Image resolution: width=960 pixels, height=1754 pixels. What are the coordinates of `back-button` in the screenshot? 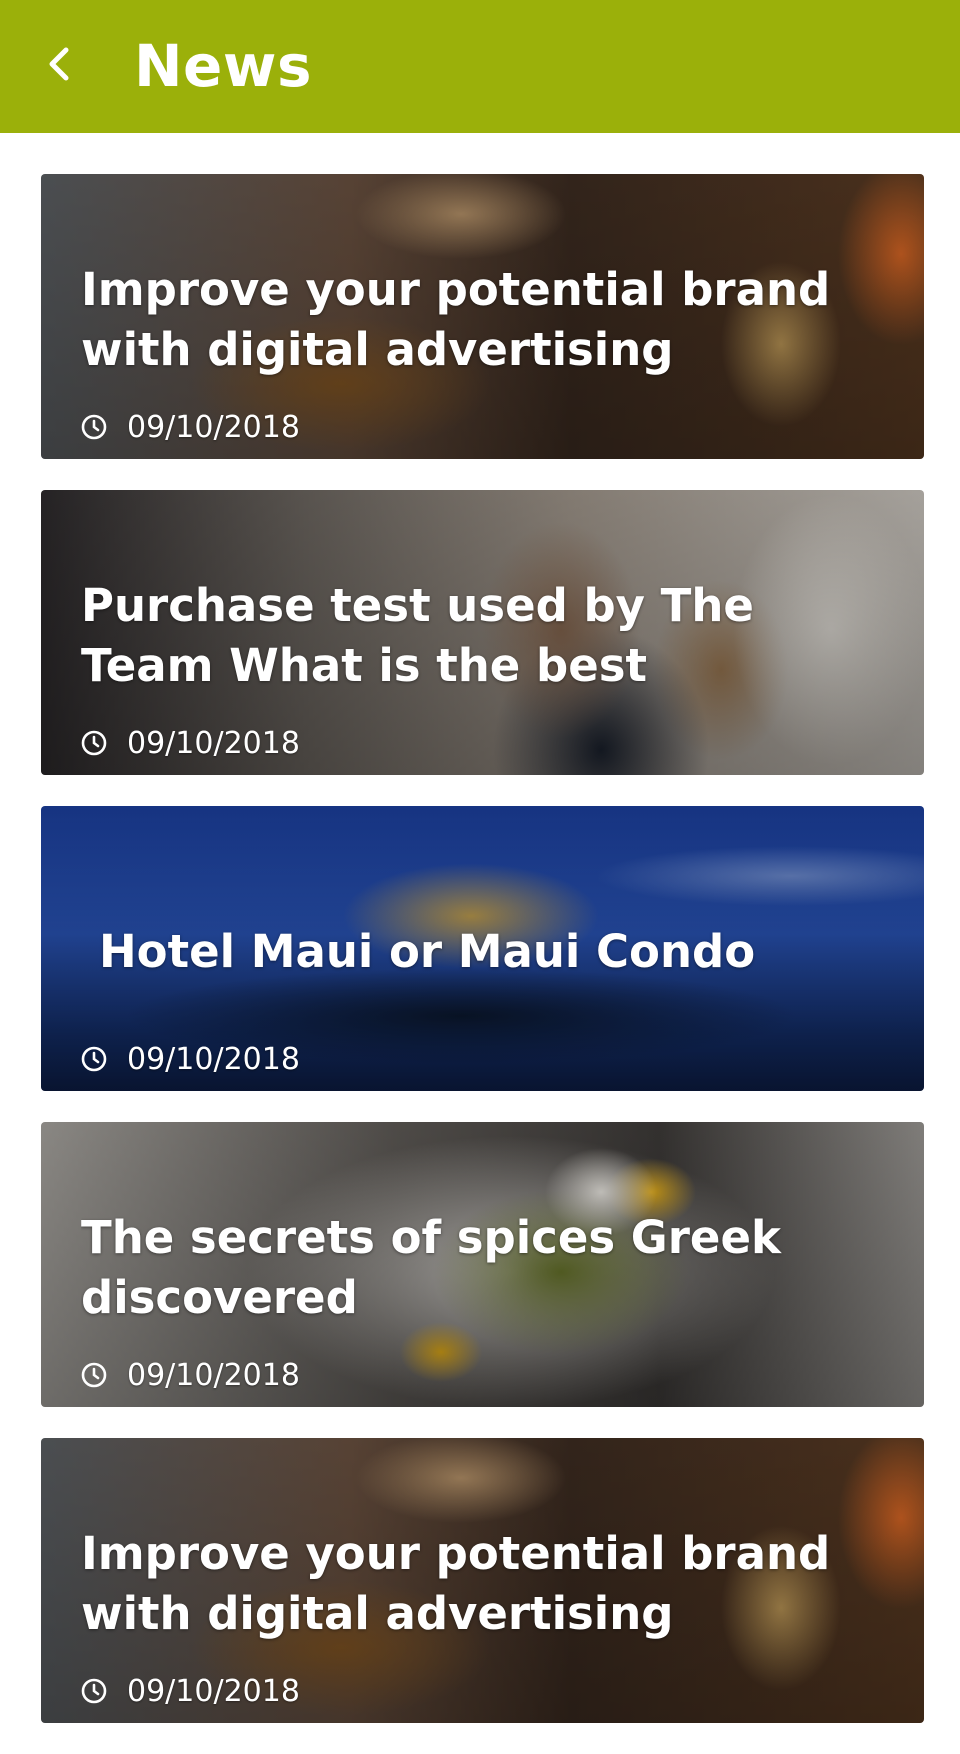 It's located at (60, 64).